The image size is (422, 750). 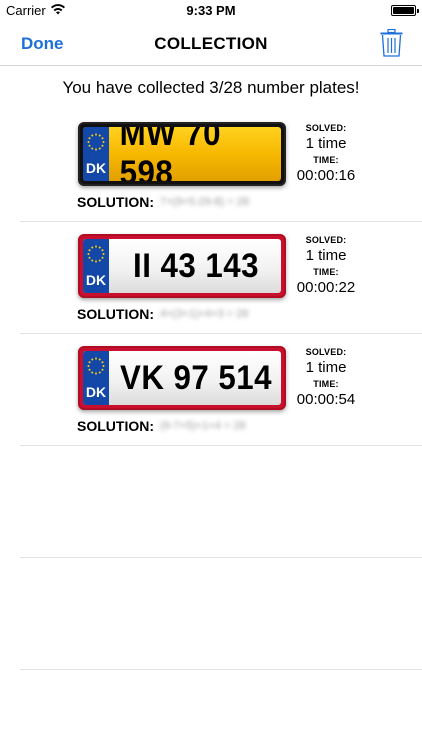 I want to click on plate-number: MW 70 598, so click(x=170, y=154).